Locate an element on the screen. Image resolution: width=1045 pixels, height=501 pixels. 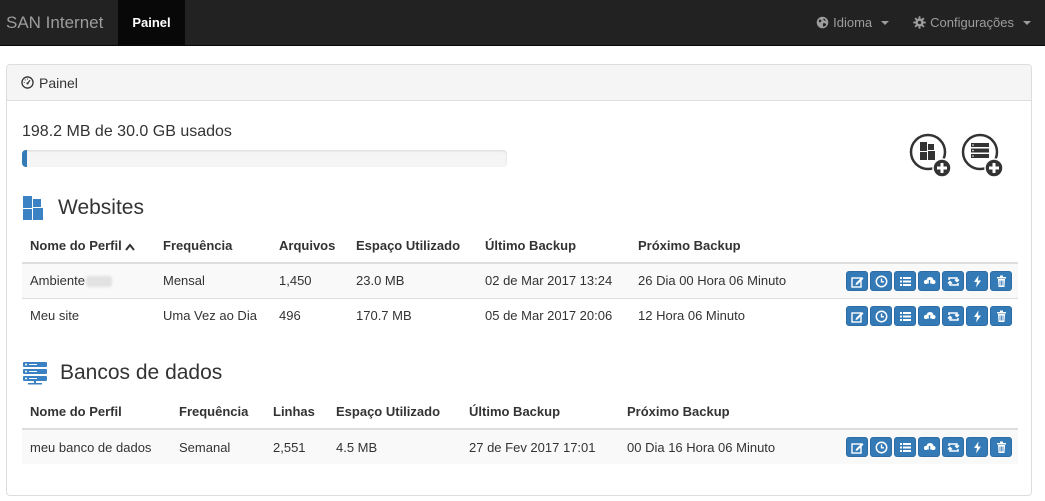
cell-files: 1,450 is located at coordinates (309, 280).